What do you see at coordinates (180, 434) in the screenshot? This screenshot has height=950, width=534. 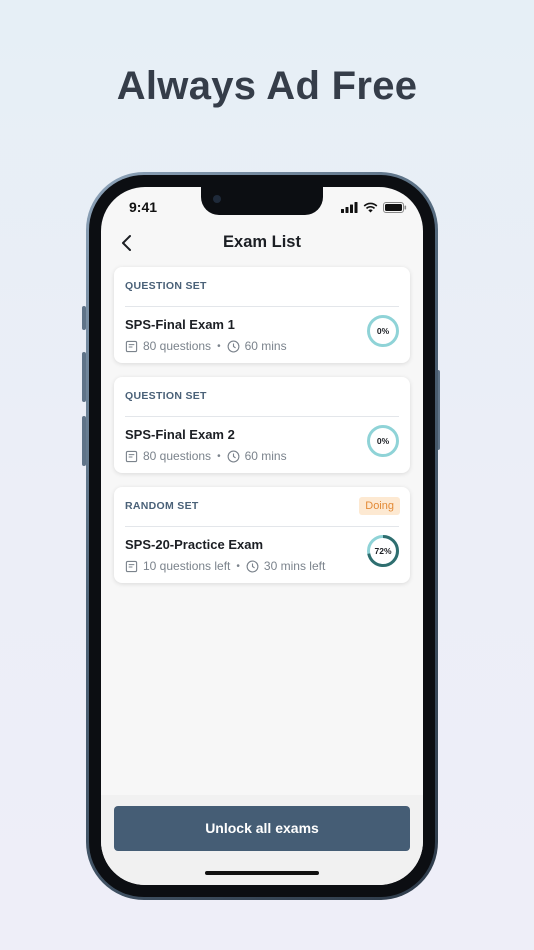 I see `exam-name: SPS-Final Exam 2` at bounding box center [180, 434].